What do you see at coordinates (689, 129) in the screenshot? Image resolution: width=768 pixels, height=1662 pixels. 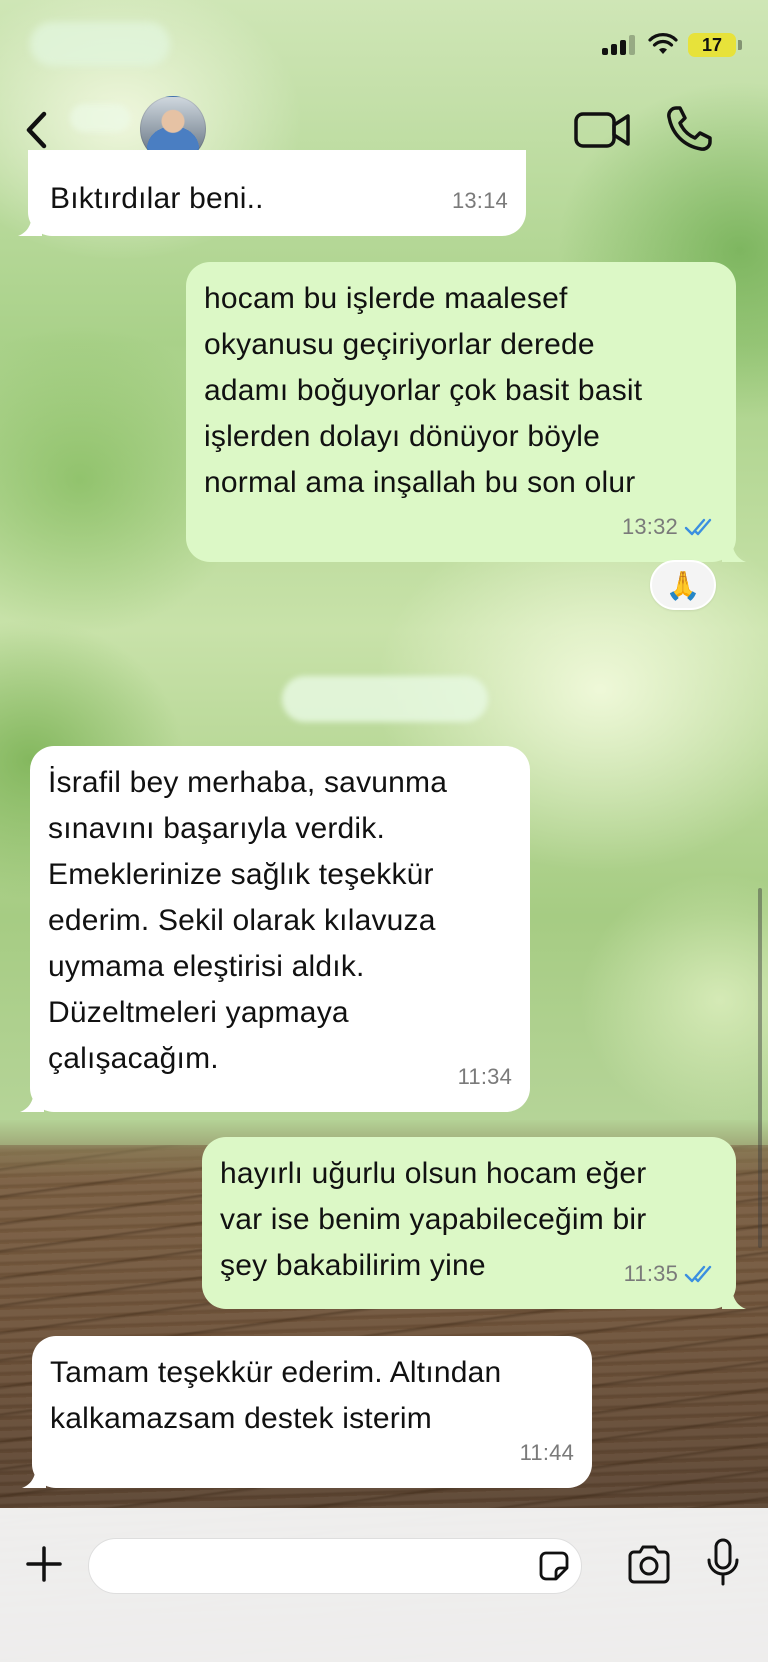 I see `phone-icon` at bounding box center [689, 129].